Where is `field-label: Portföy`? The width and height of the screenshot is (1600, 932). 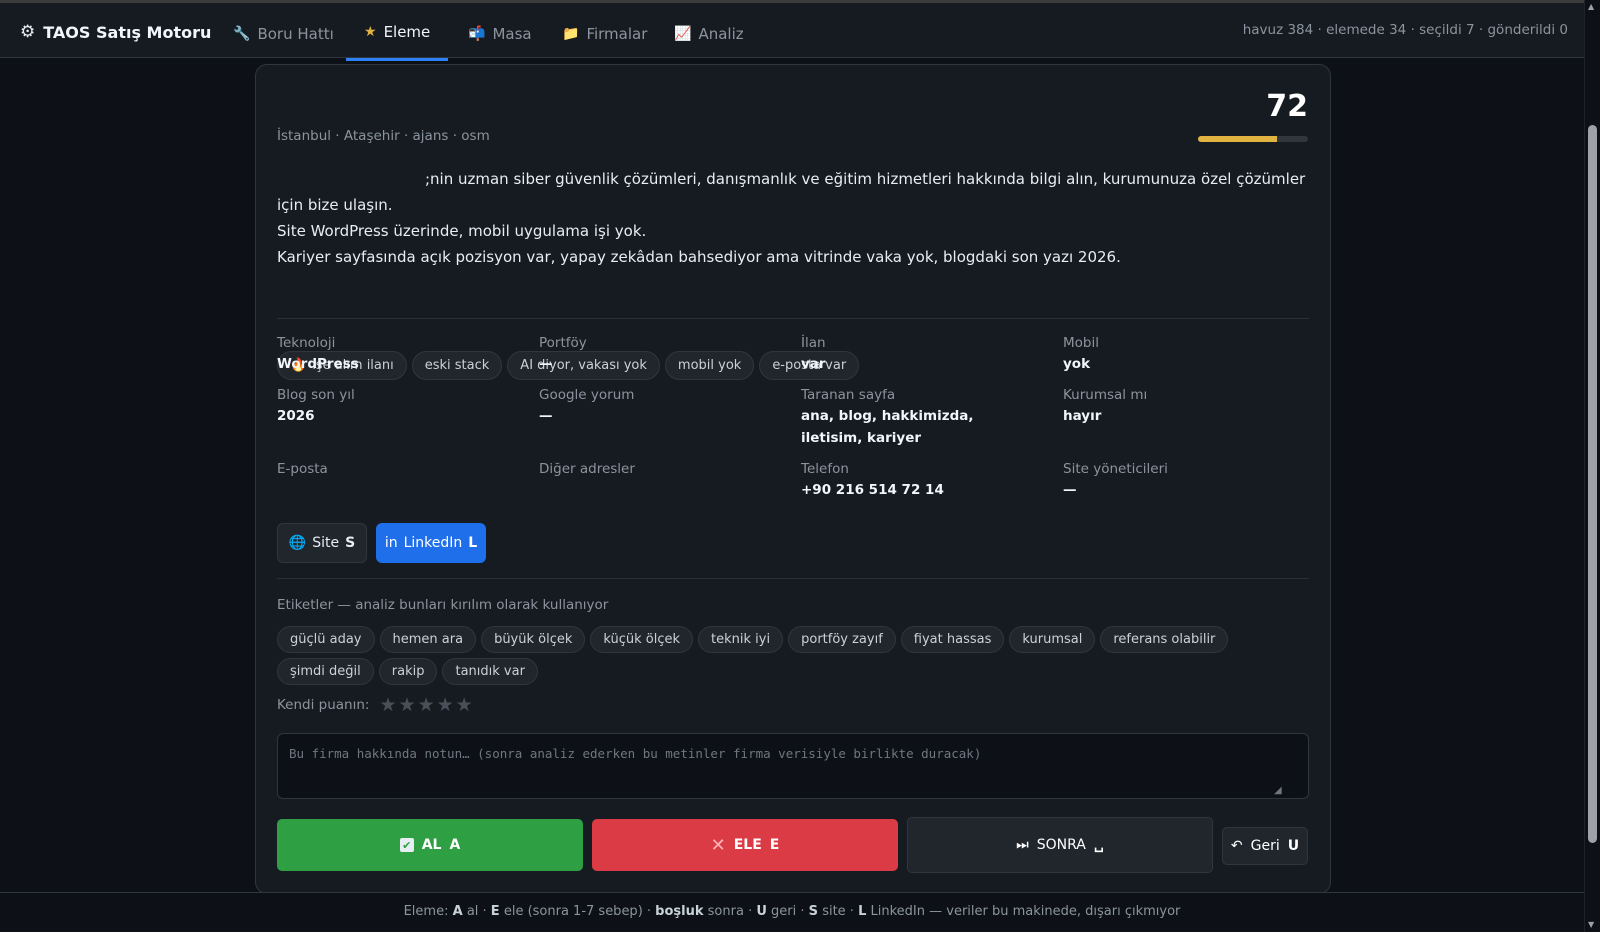 field-label: Portföy is located at coordinates (563, 343).